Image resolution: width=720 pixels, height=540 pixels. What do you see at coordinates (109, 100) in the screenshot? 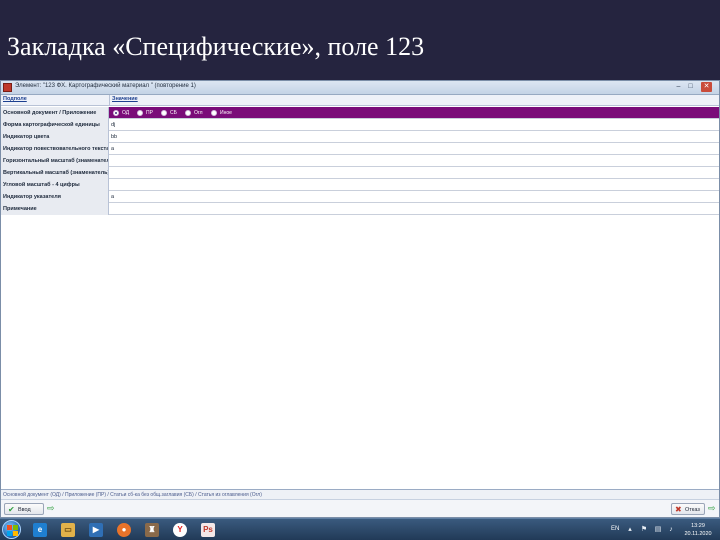
I see `column-divider` at bounding box center [109, 100].